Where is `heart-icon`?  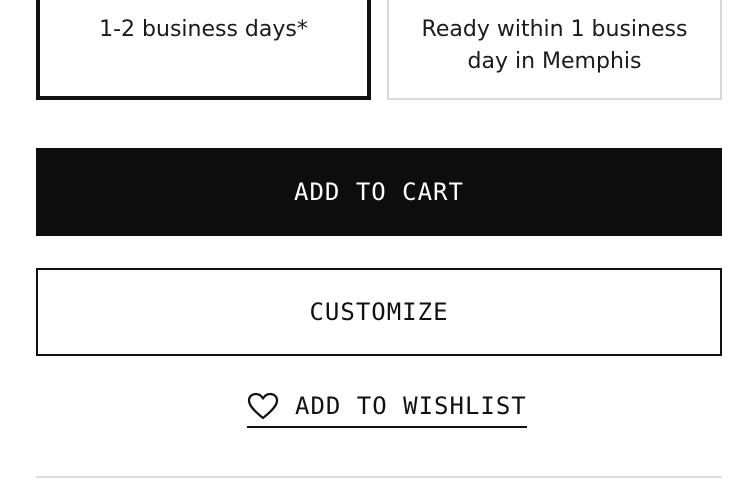
heart-icon is located at coordinates (263, 406).